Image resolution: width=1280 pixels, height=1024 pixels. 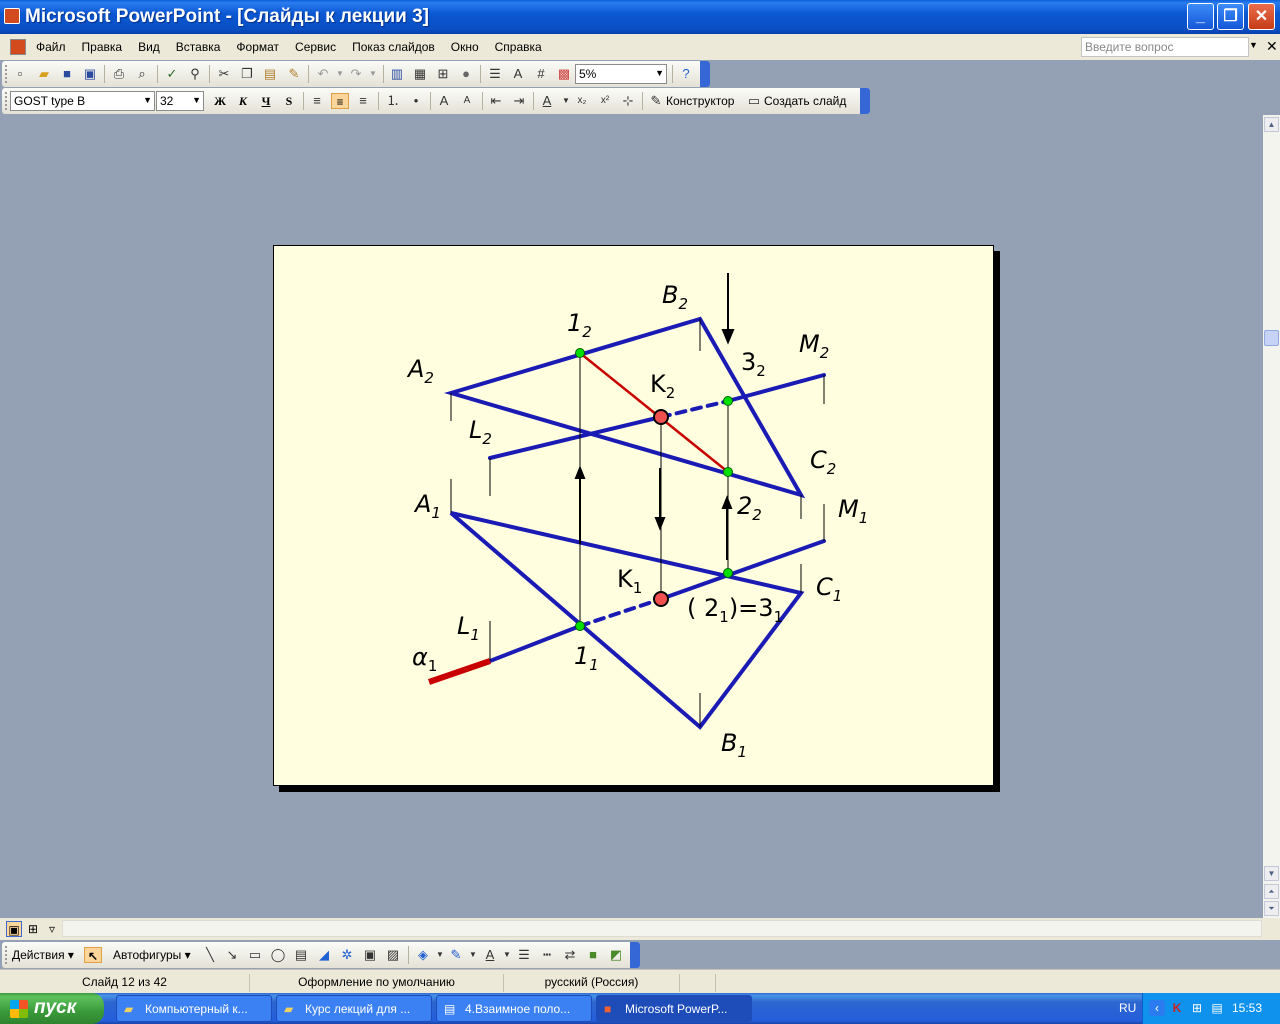 I want to click on redo-dropdown-icon: ▼, so click(x=373, y=74).